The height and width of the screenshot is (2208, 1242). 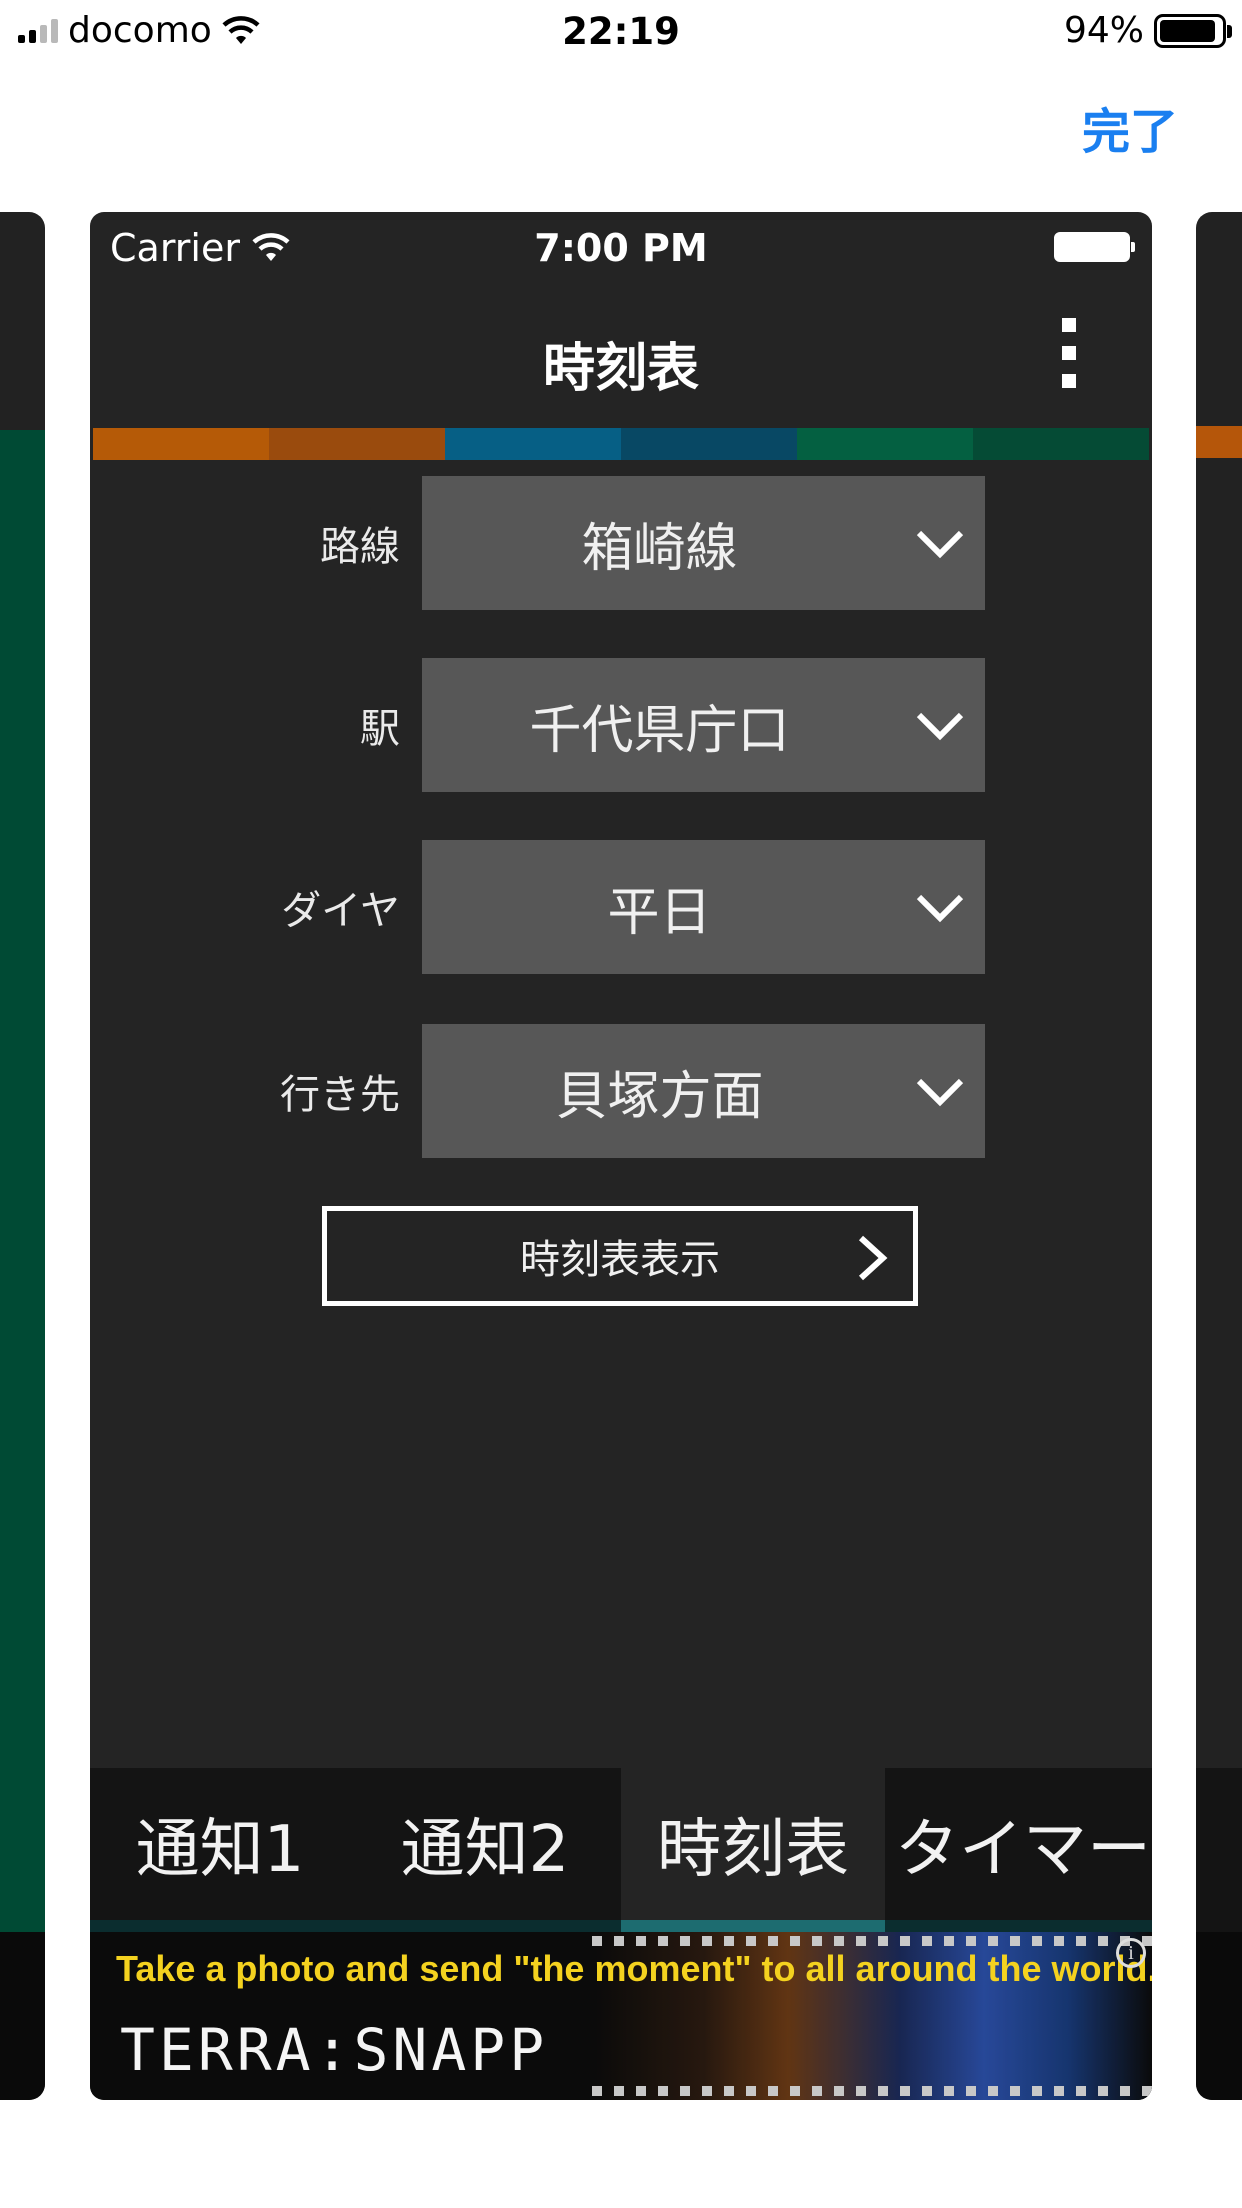 I want to click on tab-timetable: 時刻表, so click(x=753, y=1844).